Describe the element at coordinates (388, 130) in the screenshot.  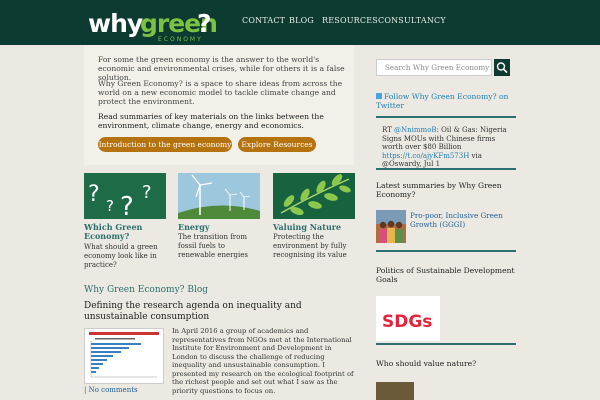
I see `tweet-rt: RT` at that location.